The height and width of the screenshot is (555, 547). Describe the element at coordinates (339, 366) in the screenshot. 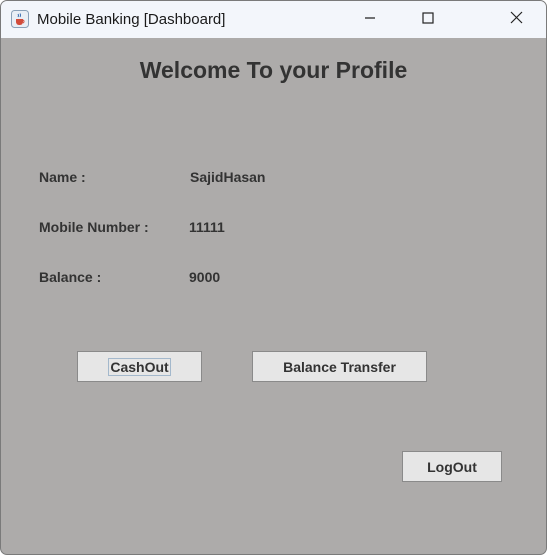

I see `balance-transfer-button: Balance Transfer` at that location.